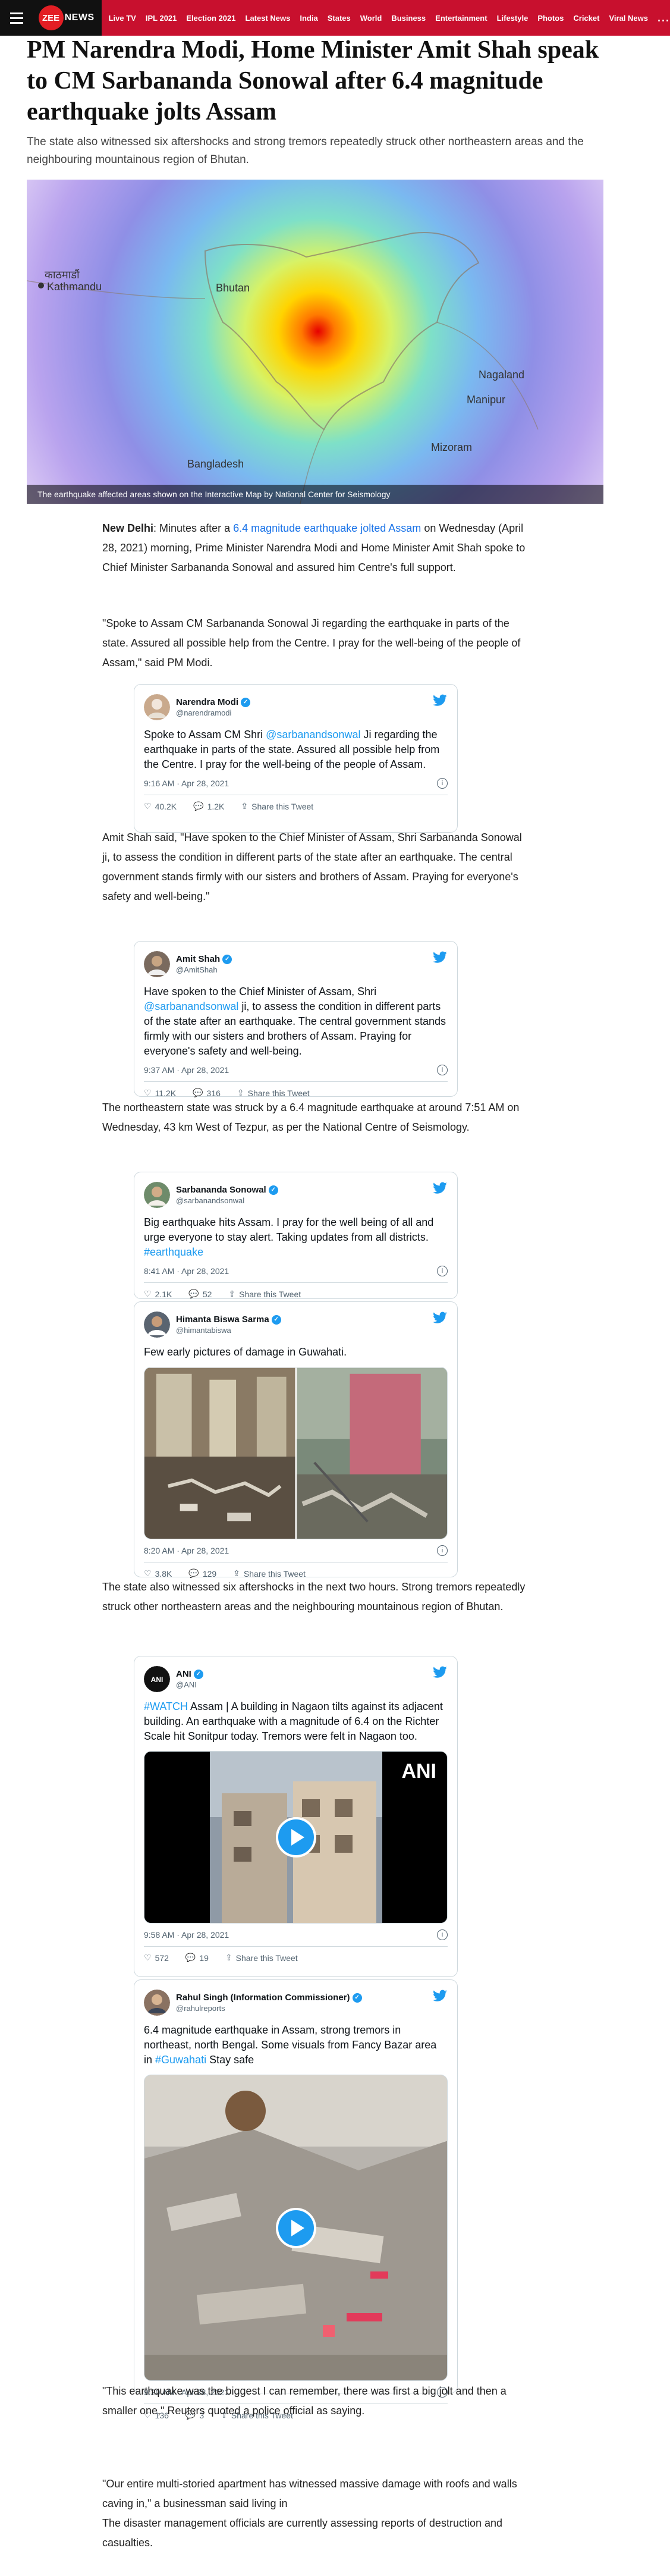 This screenshot has height=2576, width=670. Describe the element at coordinates (186, 783) in the screenshot. I see `tweet-timestamp: 9:16 AM · Apr 28, 2021` at that location.